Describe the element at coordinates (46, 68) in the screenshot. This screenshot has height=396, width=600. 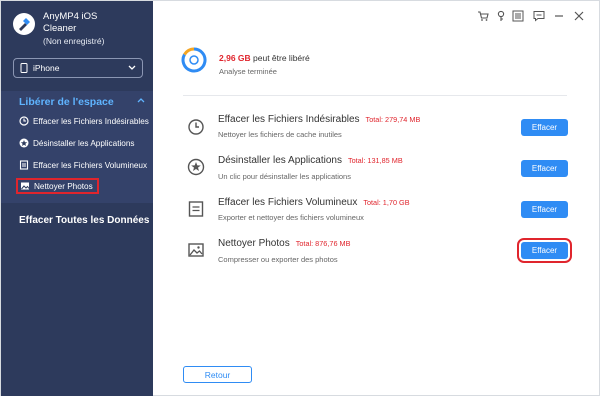
I see `device-name: iPhone` at that location.